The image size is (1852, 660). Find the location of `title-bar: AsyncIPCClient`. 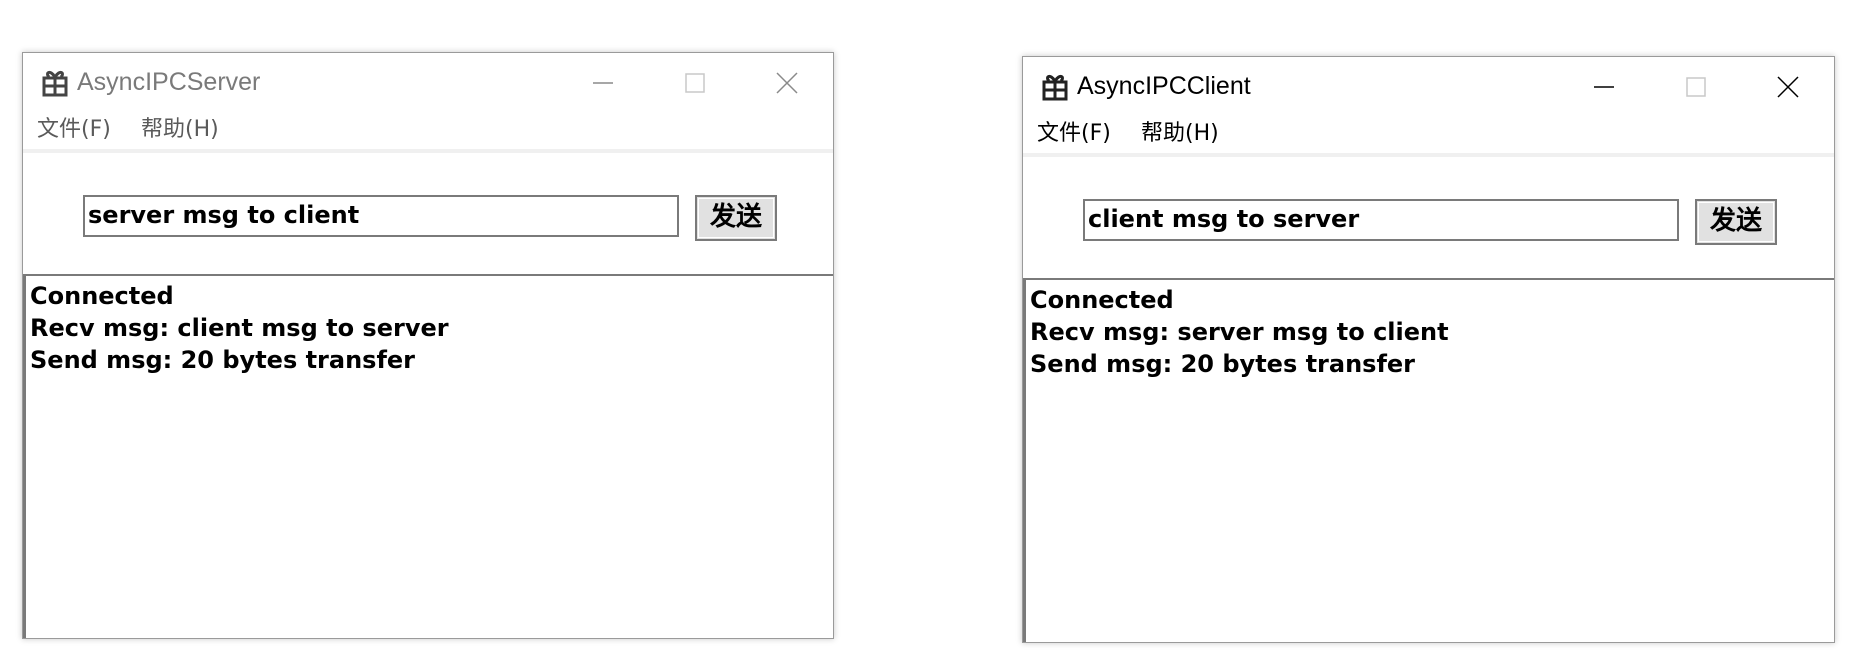

title-bar: AsyncIPCClient is located at coordinates (1428, 87).